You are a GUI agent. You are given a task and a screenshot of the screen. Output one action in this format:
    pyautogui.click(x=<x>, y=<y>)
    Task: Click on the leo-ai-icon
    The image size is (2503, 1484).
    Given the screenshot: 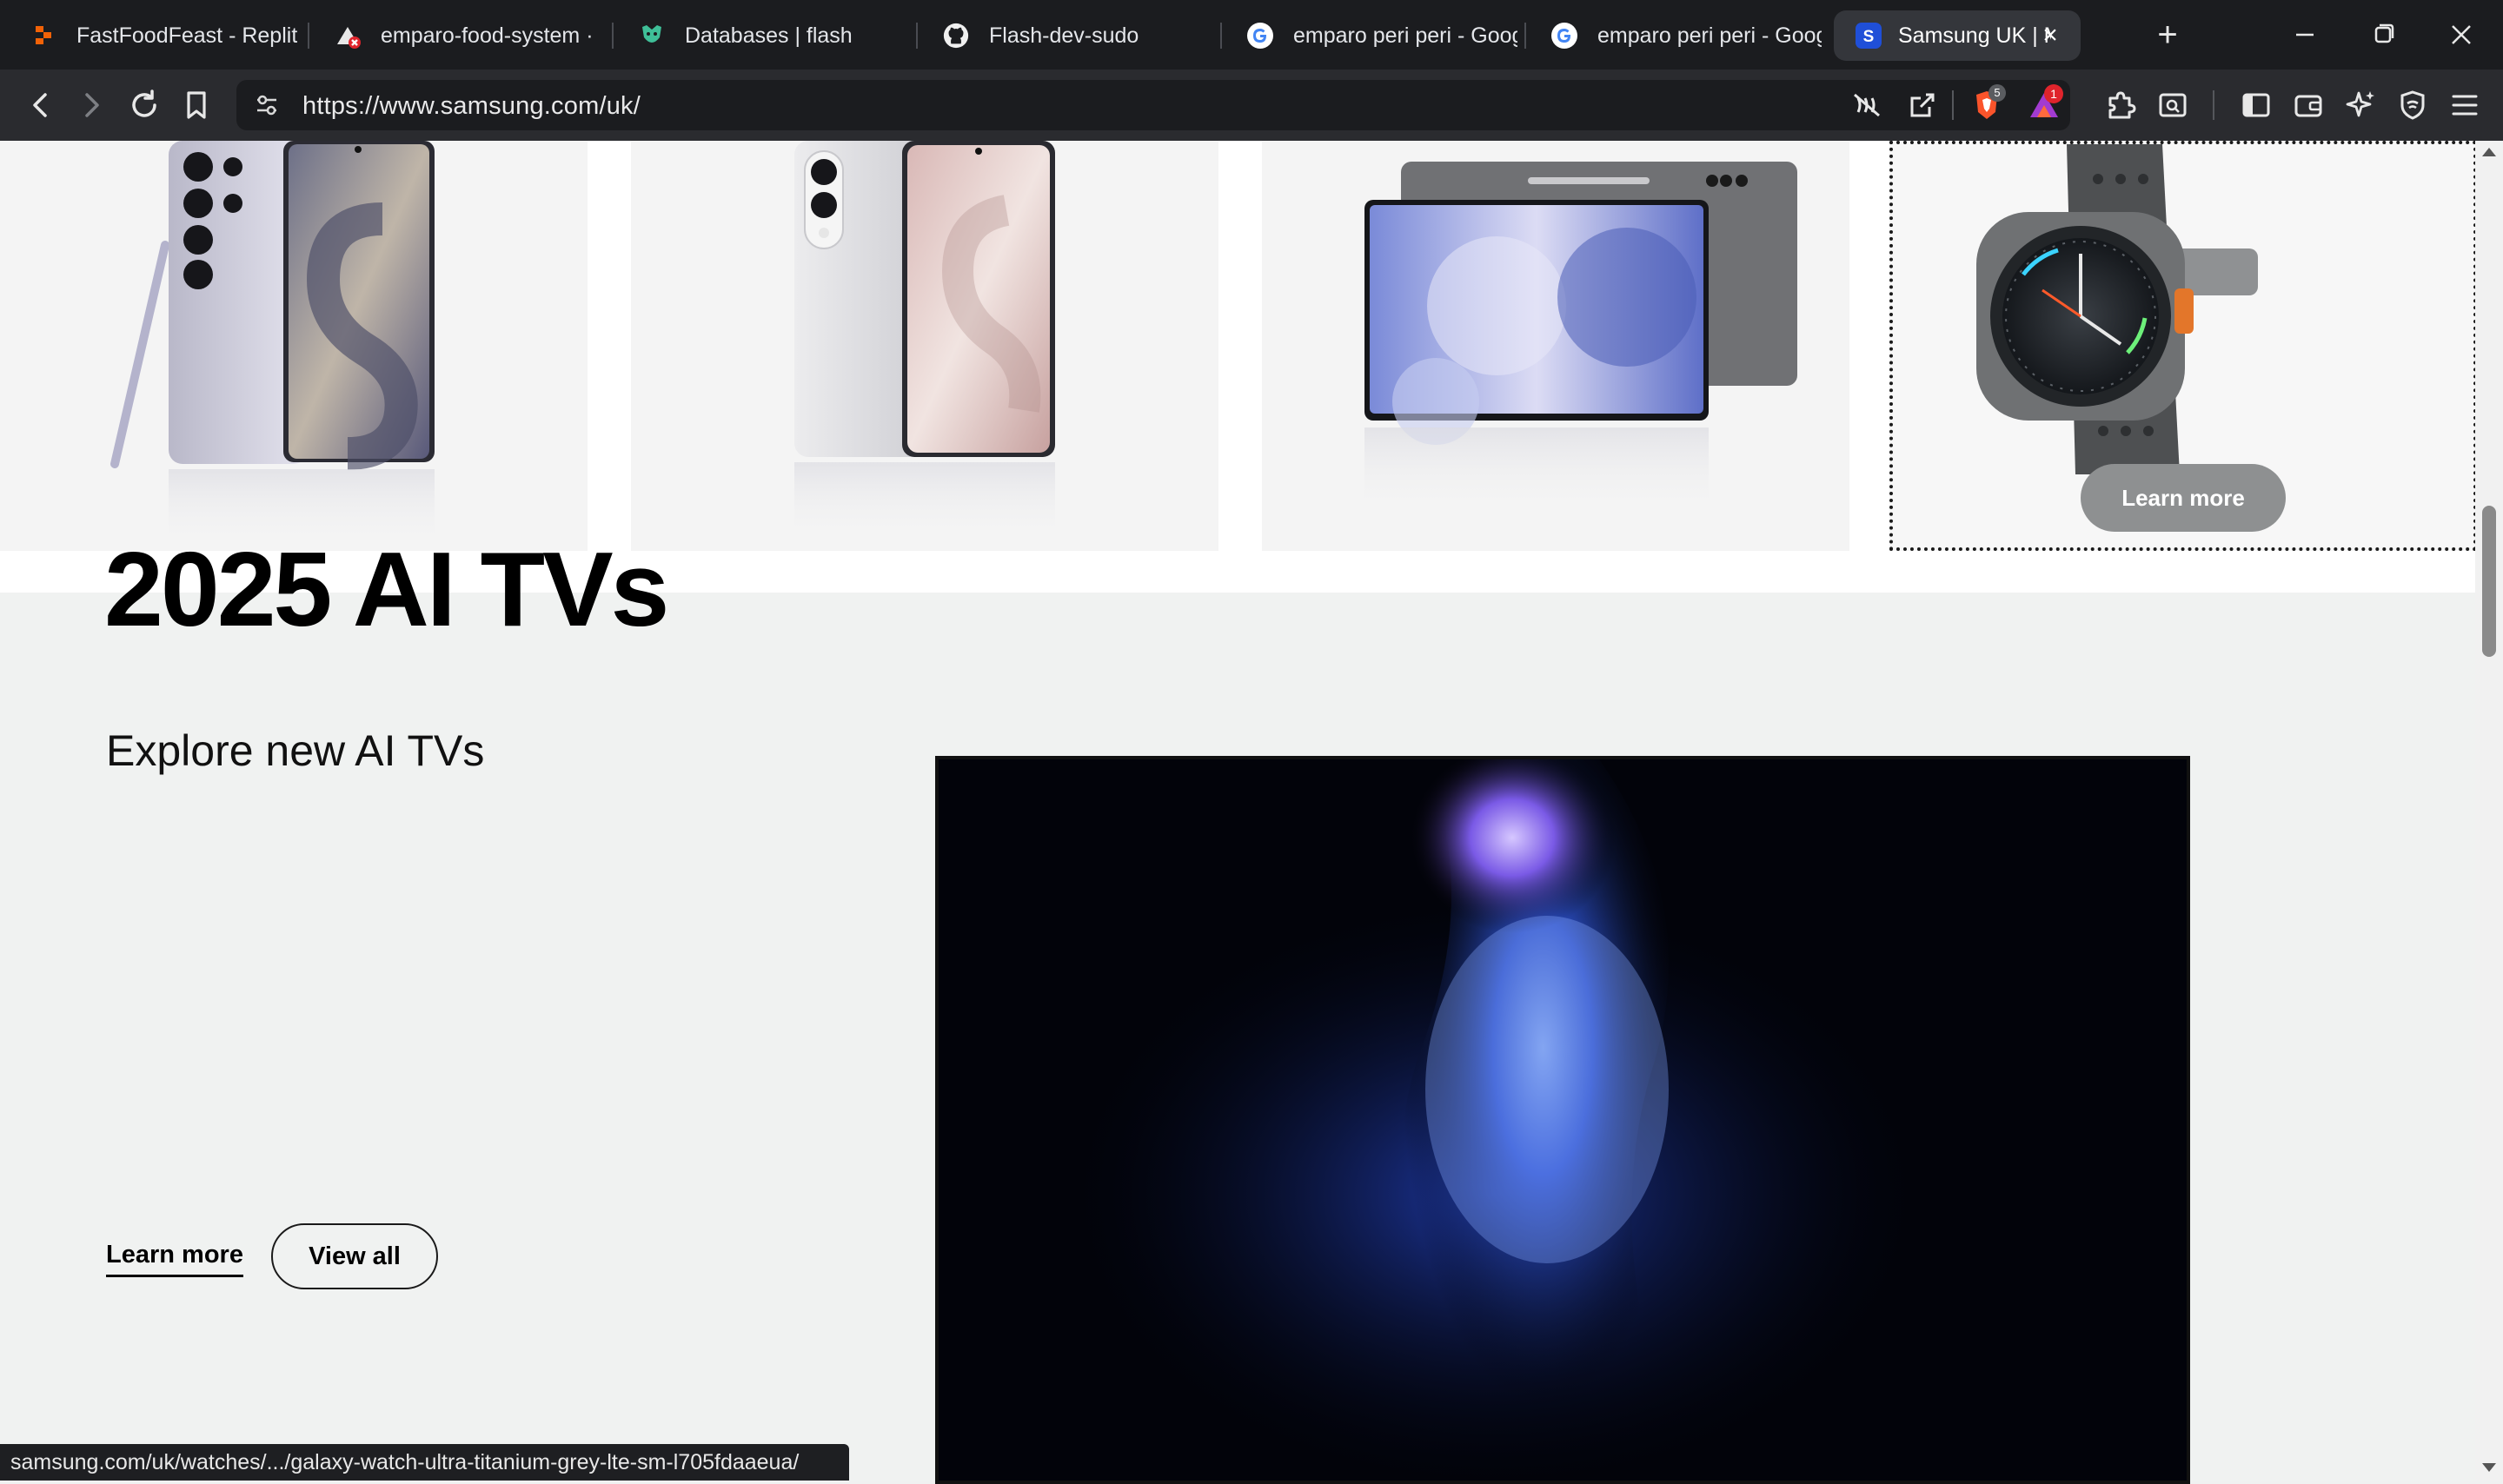 What is the action you would take?
    pyautogui.click(x=2360, y=105)
    